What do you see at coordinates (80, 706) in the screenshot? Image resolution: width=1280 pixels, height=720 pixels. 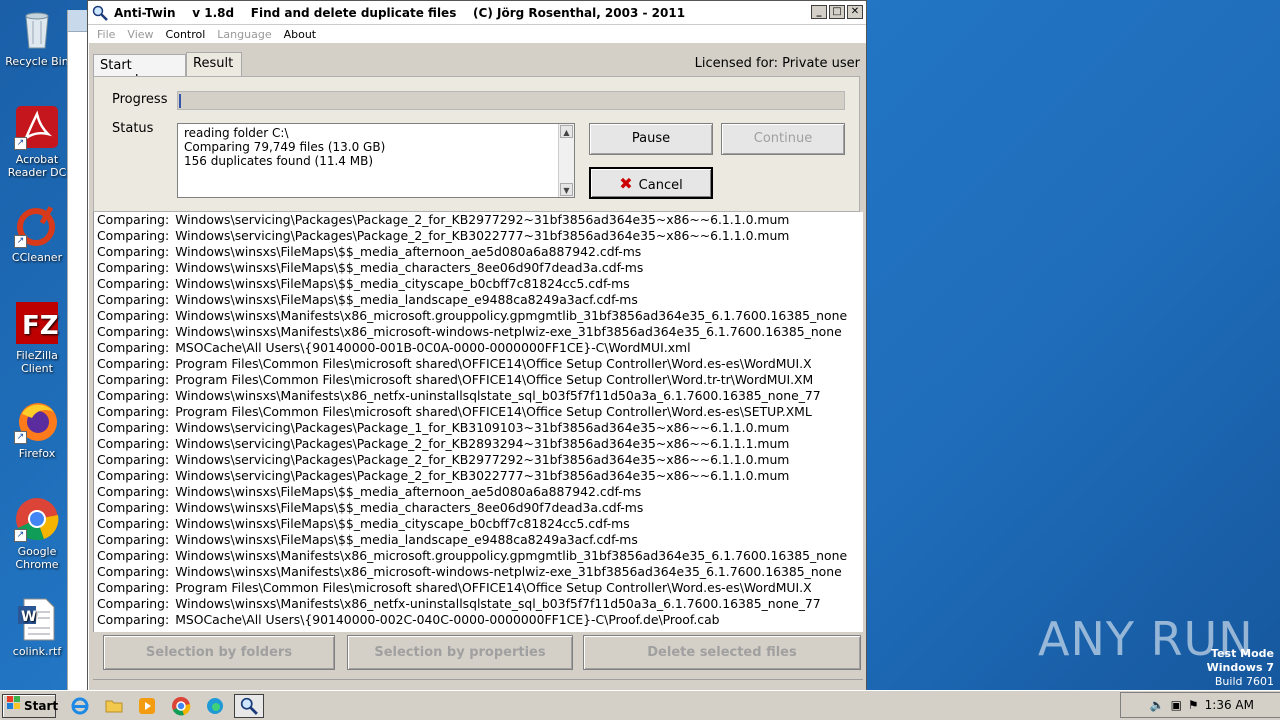 I see `ie-icon` at bounding box center [80, 706].